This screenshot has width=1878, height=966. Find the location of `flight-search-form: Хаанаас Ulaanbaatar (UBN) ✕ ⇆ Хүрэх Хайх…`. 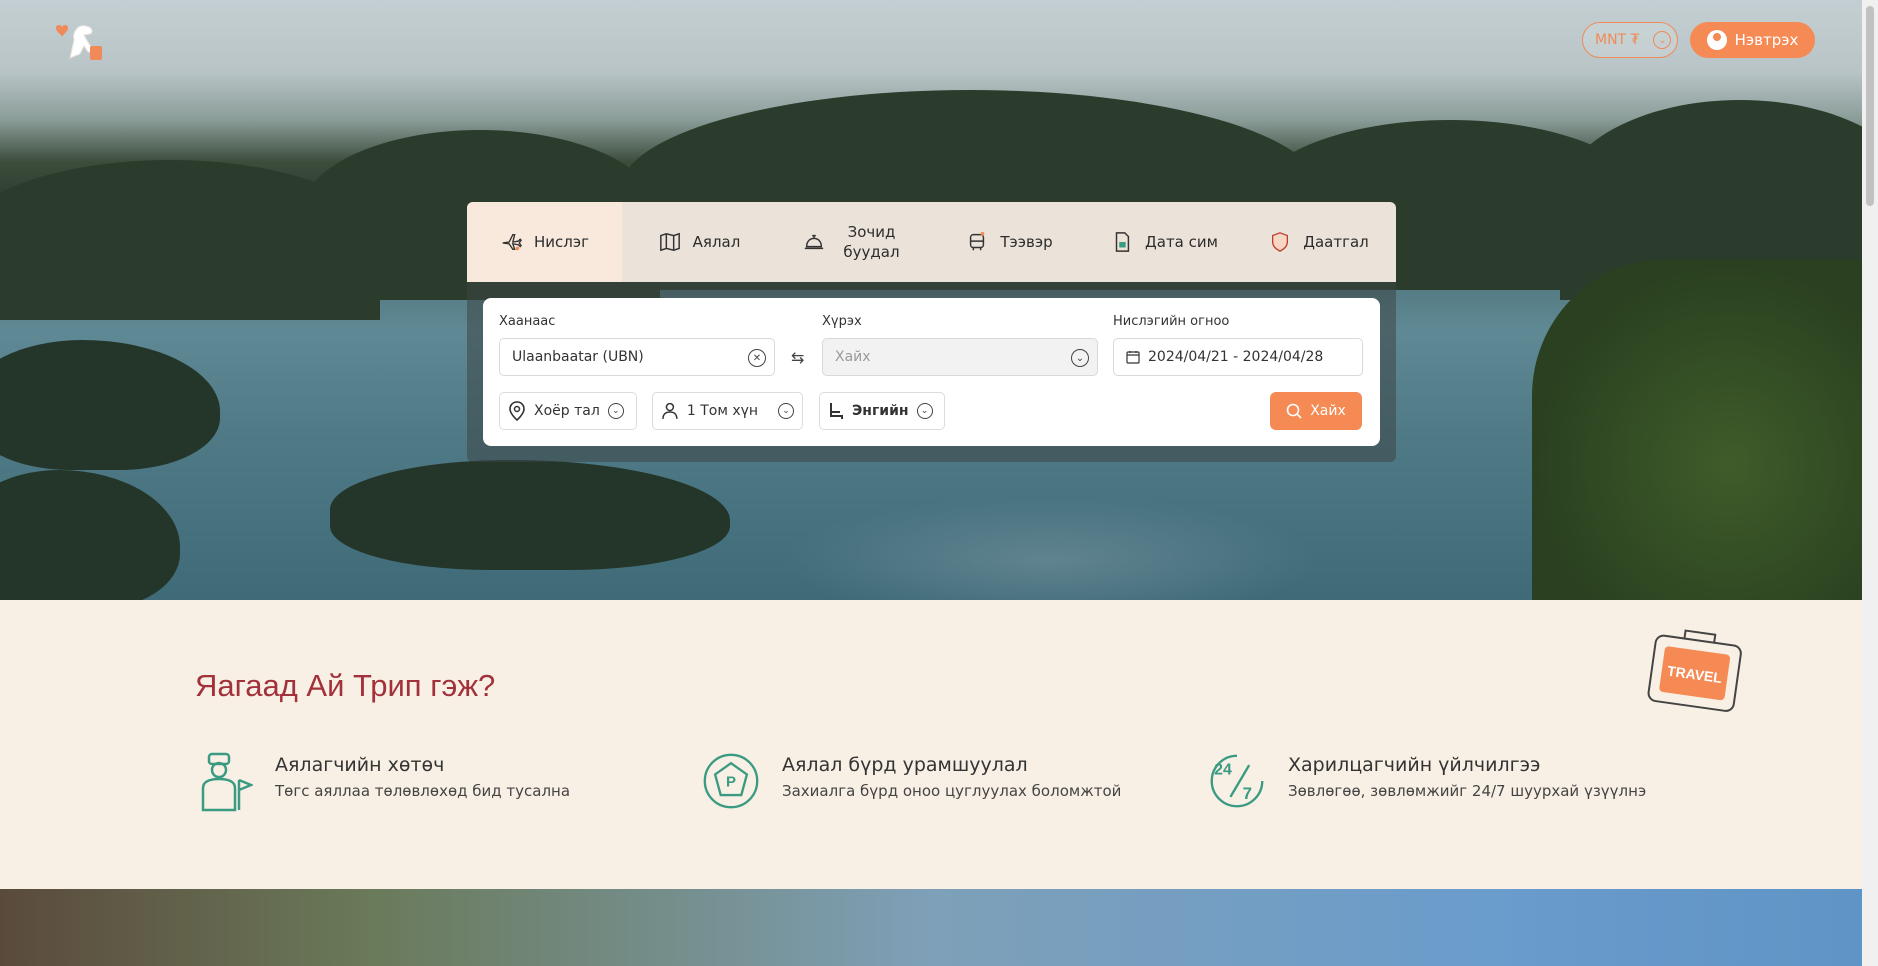

flight-search-form: Хаанаас Ulaanbaatar (UBN) ✕ ⇆ Хүрэх Хайх… is located at coordinates (931, 372).